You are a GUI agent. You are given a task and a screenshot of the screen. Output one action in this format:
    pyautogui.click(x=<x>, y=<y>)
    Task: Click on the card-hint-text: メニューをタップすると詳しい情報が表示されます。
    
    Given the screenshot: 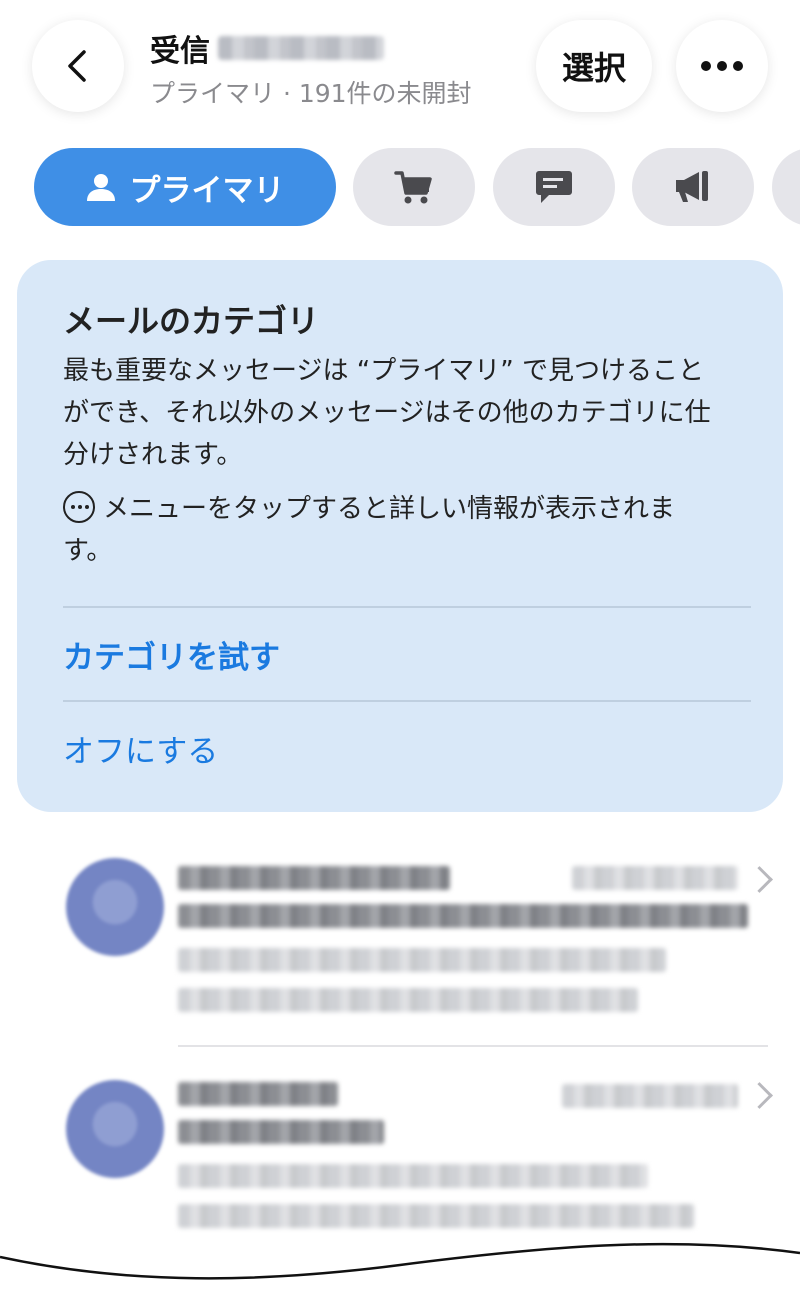 What is the action you would take?
    pyautogui.click(x=369, y=530)
    